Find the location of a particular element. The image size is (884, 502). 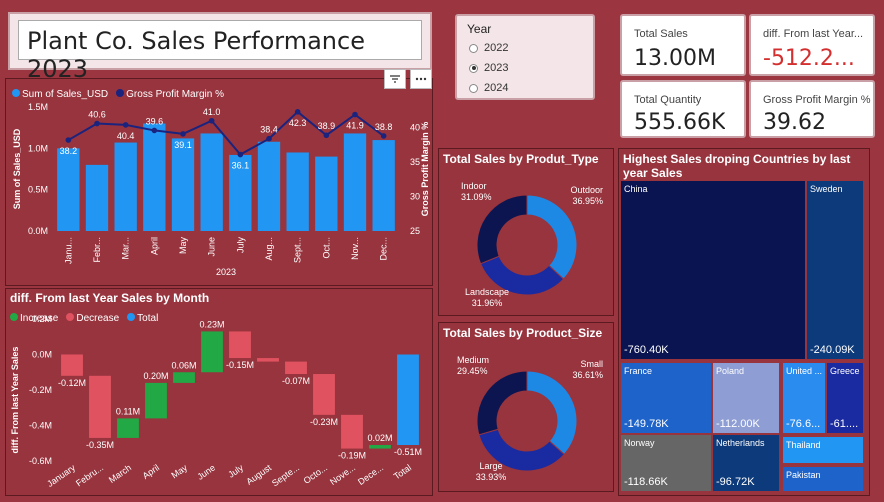

treemap-tile-name: Poland is located at coordinates (730, 371).